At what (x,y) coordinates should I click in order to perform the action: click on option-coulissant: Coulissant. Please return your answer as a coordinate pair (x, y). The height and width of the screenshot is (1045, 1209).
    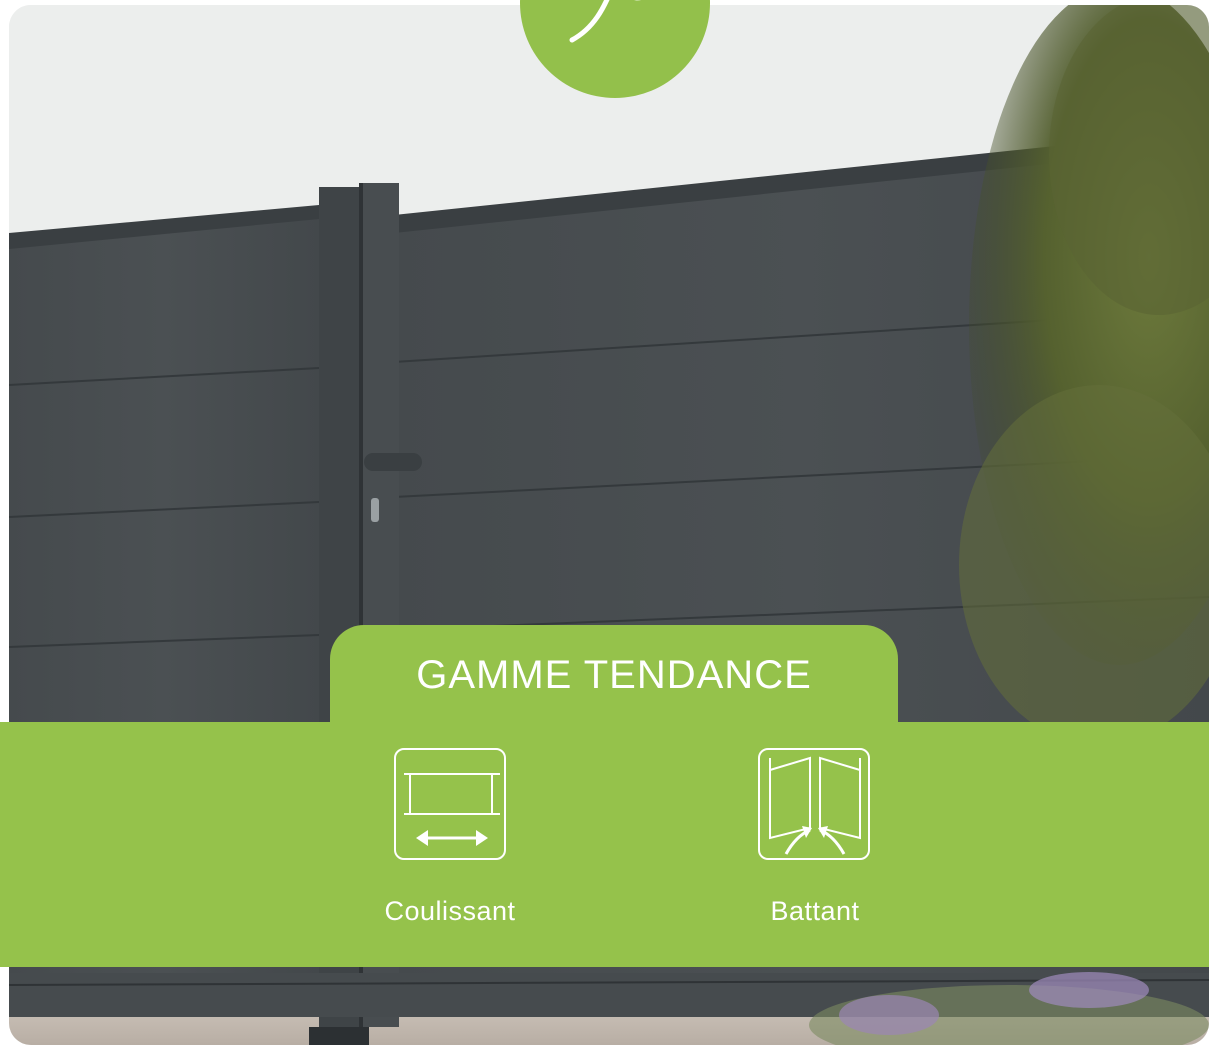
    Looking at the image, I should click on (449, 837).